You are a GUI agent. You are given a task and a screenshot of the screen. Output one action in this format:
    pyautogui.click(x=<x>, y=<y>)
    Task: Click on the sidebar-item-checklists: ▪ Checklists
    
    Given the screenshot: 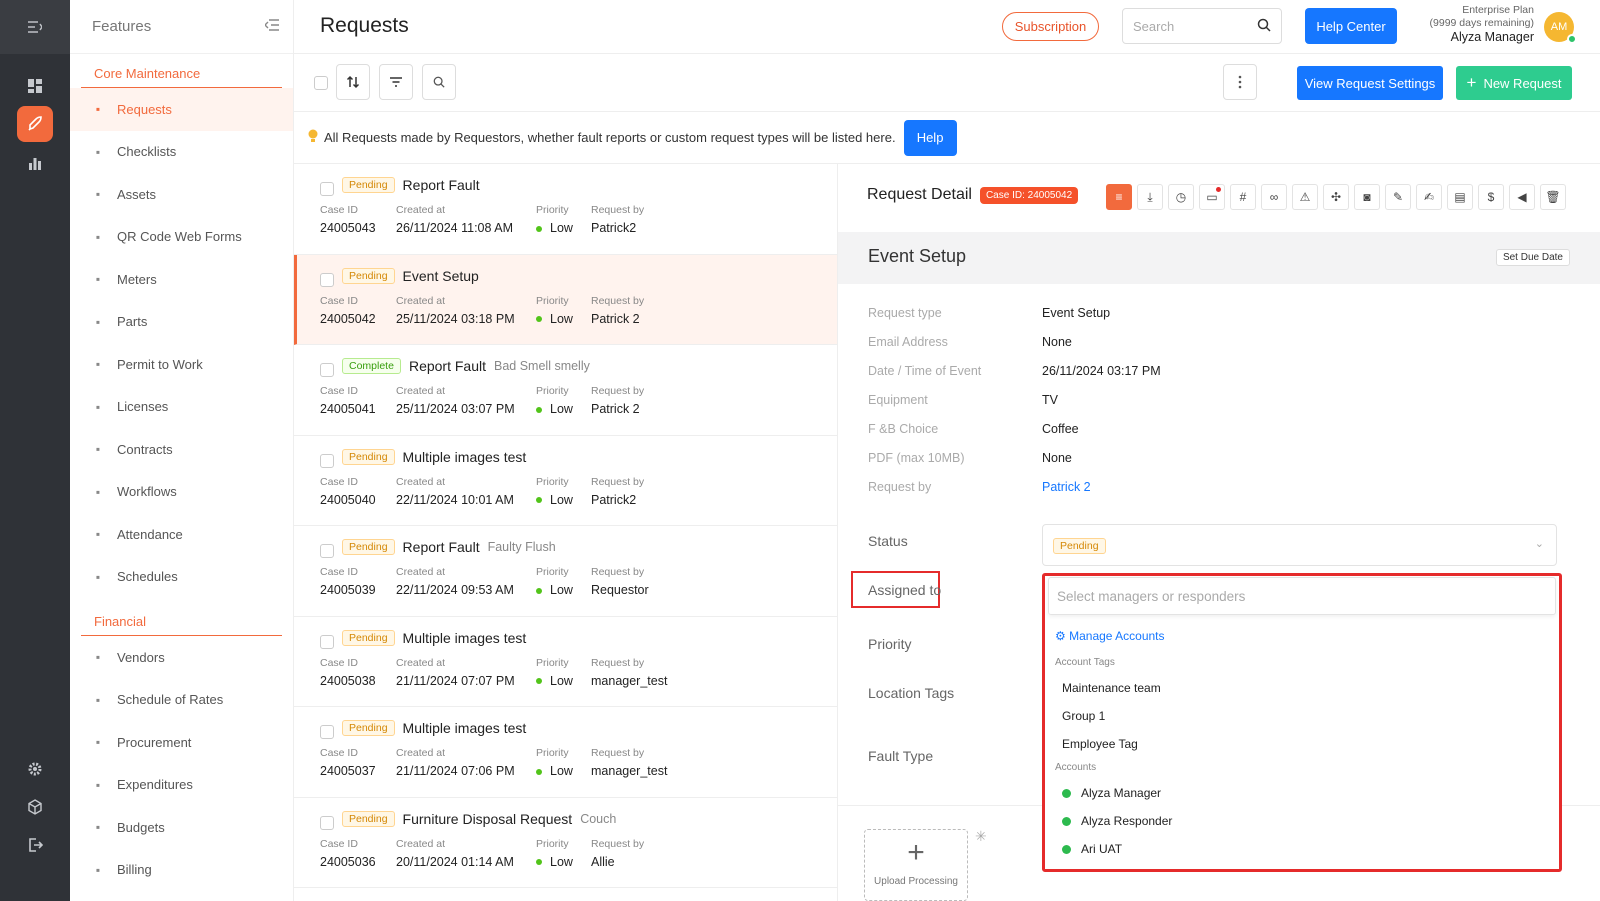 What is the action you would take?
    pyautogui.click(x=181, y=152)
    